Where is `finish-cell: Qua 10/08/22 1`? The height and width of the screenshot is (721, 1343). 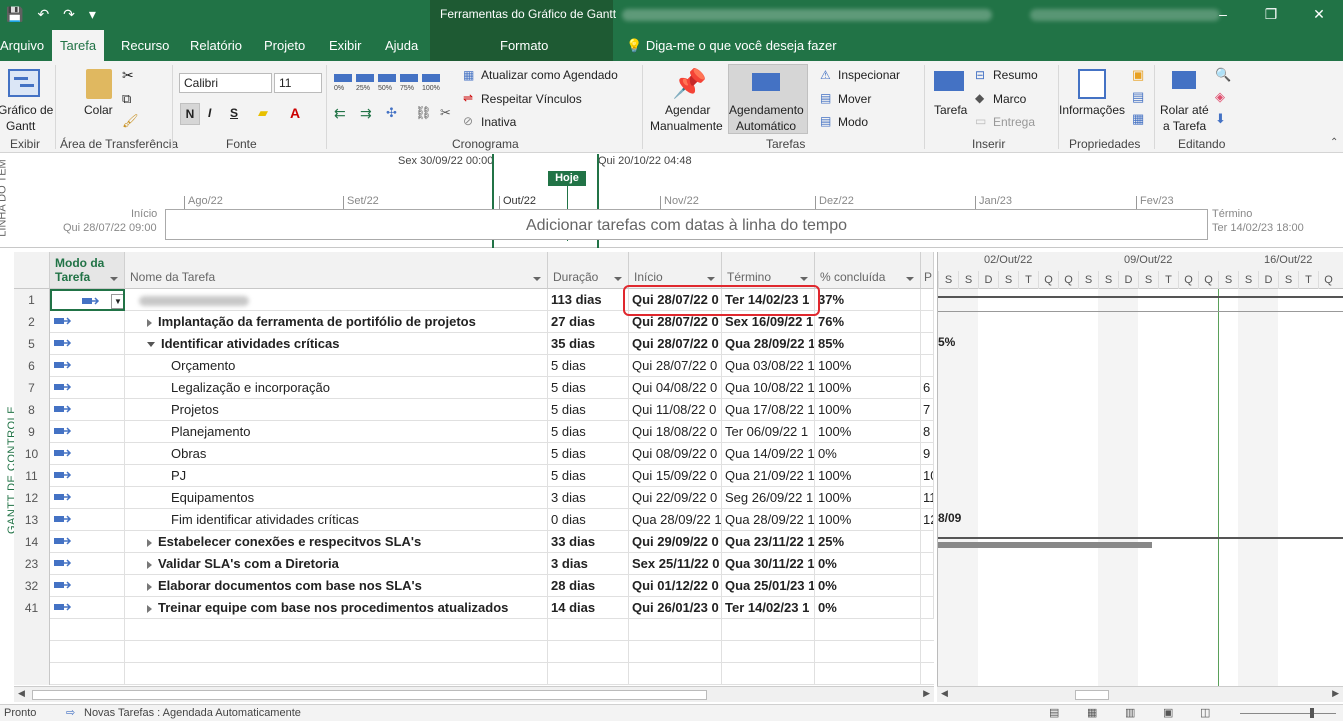 finish-cell: Qua 10/08/22 1 is located at coordinates (768, 388).